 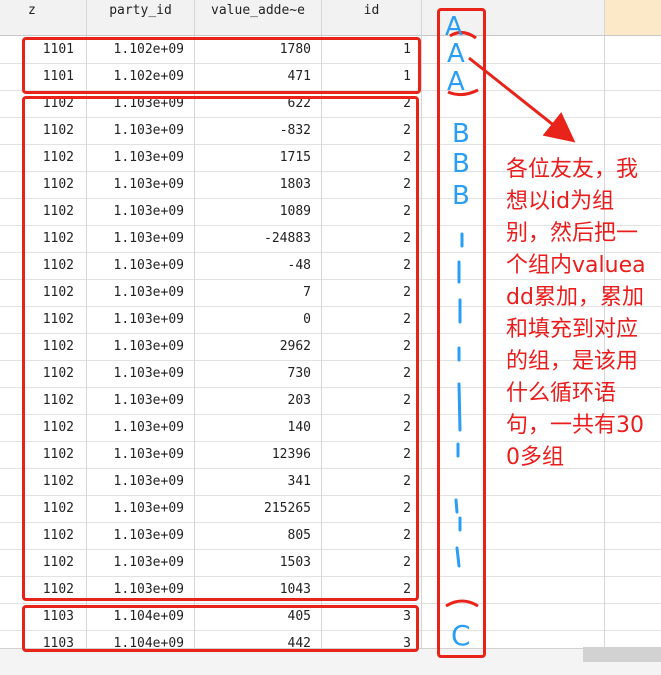 I want to click on cell-z: 1101, so click(x=43, y=76).